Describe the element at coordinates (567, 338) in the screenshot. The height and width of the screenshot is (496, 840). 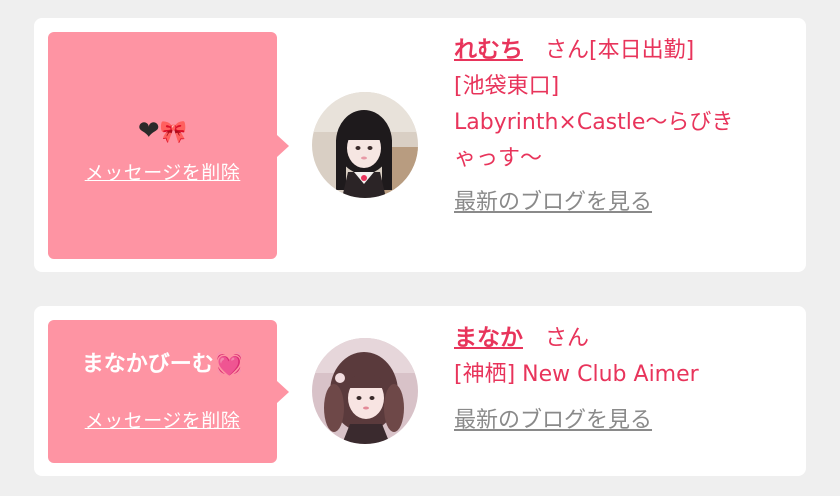
I see `sender-honorific: さん` at that location.